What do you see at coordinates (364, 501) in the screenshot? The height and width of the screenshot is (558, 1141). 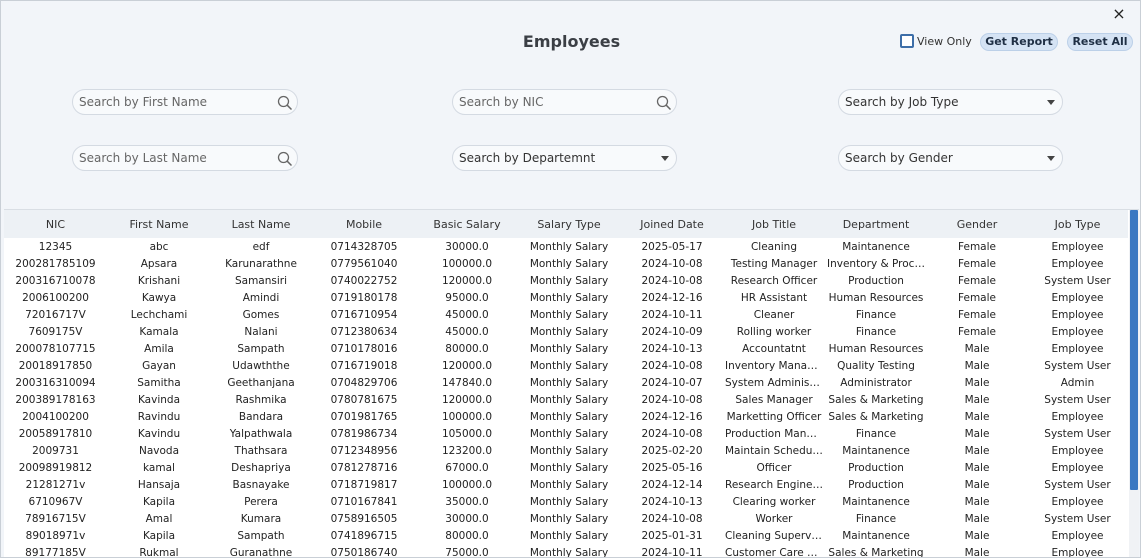 I see `table-cell: 0710167841` at bounding box center [364, 501].